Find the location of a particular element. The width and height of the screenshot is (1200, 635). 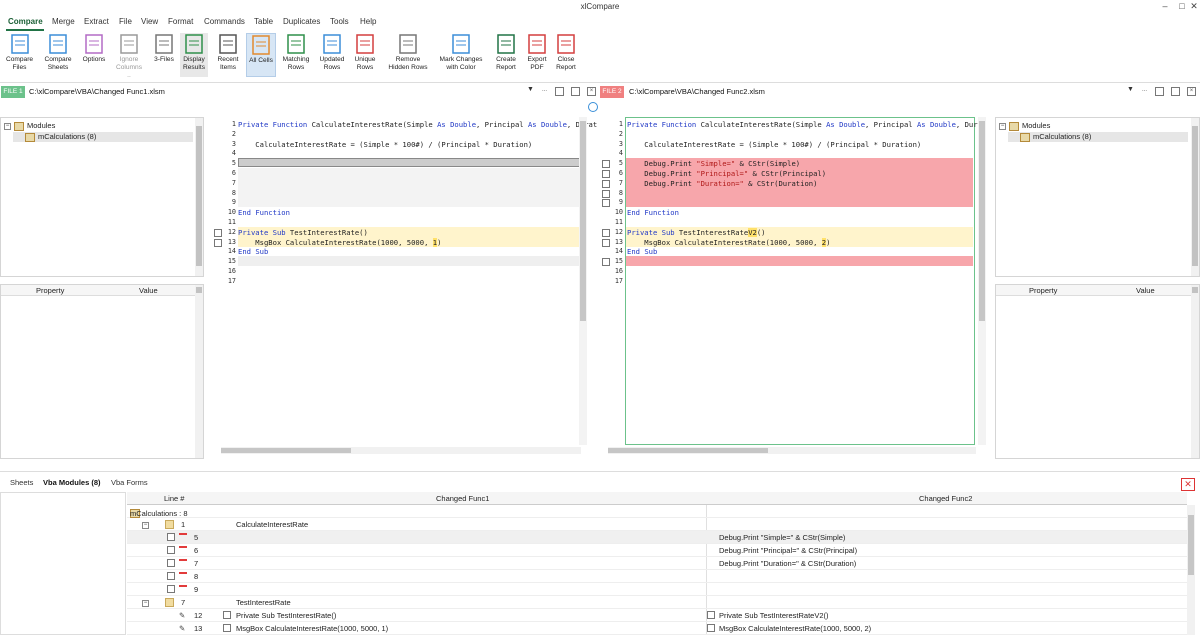

options-button: Options is located at coordinates (94, 55).